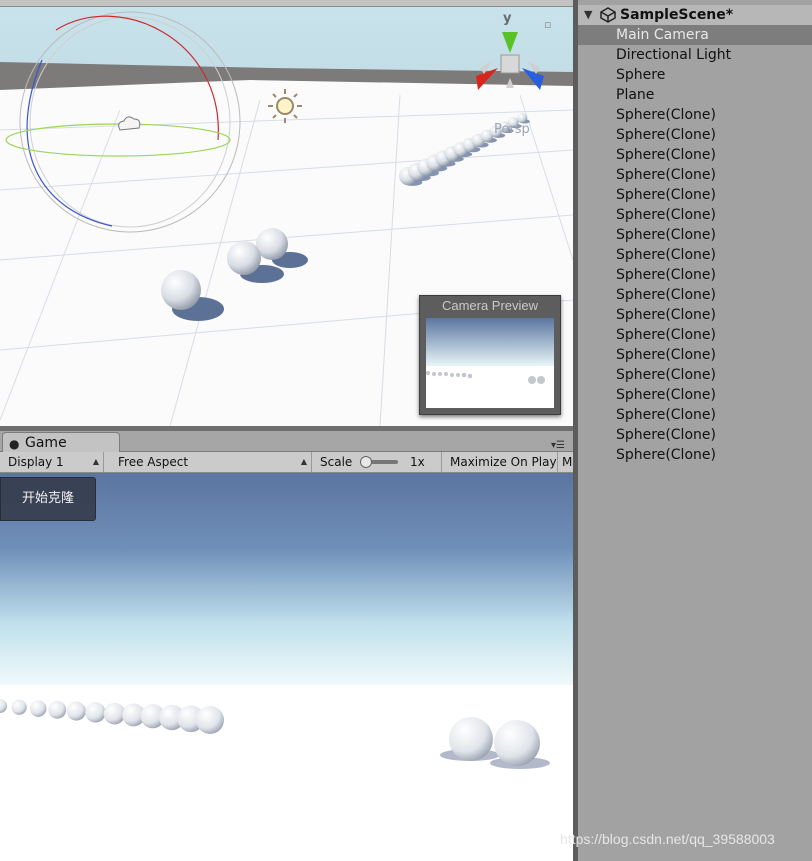 Image resolution: width=812 pixels, height=861 pixels. Describe the element at coordinates (490, 363) in the screenshot. I see `camera-preview-image` at that location.